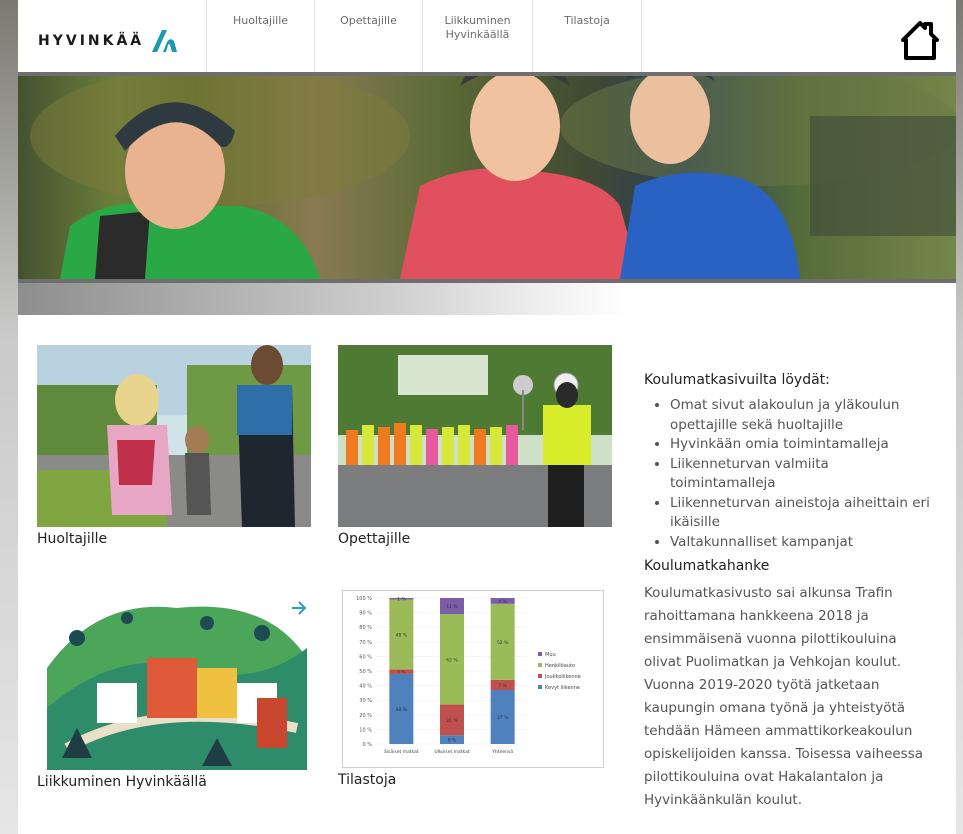  I want to click on tile-liikkuminen-hyvinkaalla: Liikkuminen Hyvinkäällä, so click(174, 689).